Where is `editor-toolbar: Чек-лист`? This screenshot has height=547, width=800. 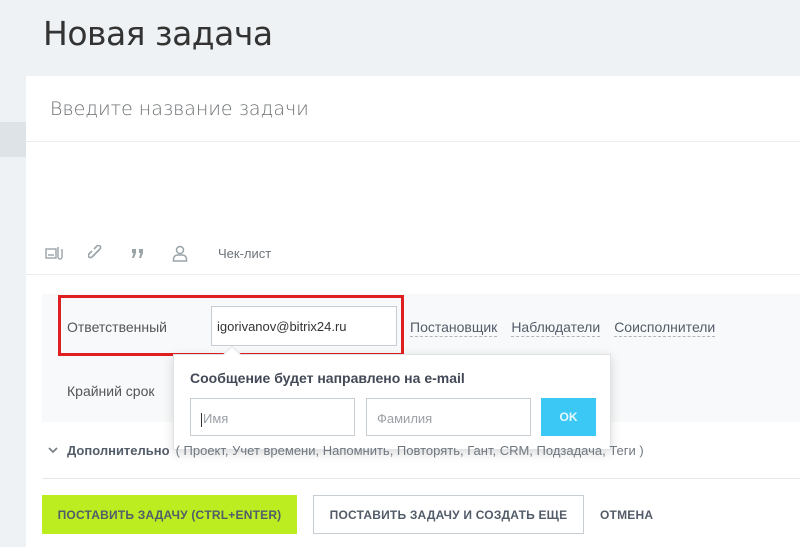
editor-toolbar: Чек-лист is located at coordinates (157, 253).